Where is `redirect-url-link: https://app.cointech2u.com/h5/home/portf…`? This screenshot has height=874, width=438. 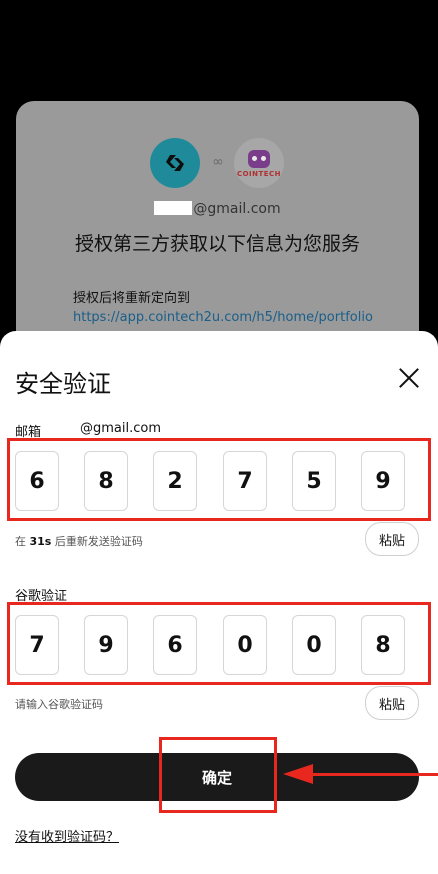 redirect-url-link: https://app.cointech2u.com/h5/home/portf… is located at coordinates (223, 317).